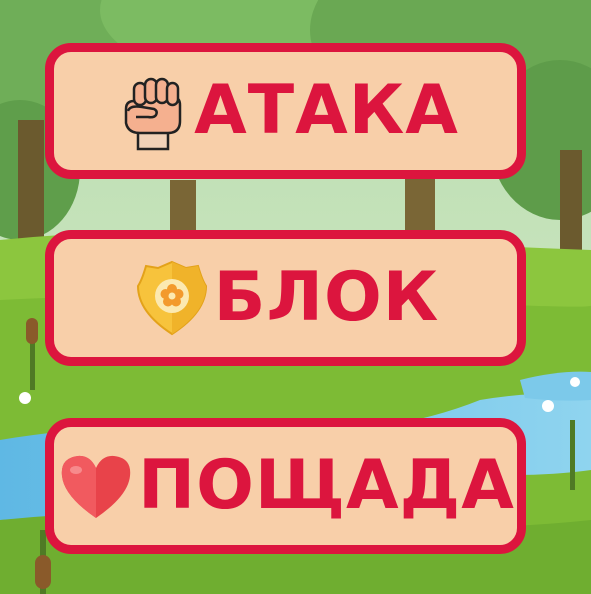 The width and height of the screenshot is (591, 594). I want to click on mercy-button-content: ПОЩАДА, so click(285, 486).